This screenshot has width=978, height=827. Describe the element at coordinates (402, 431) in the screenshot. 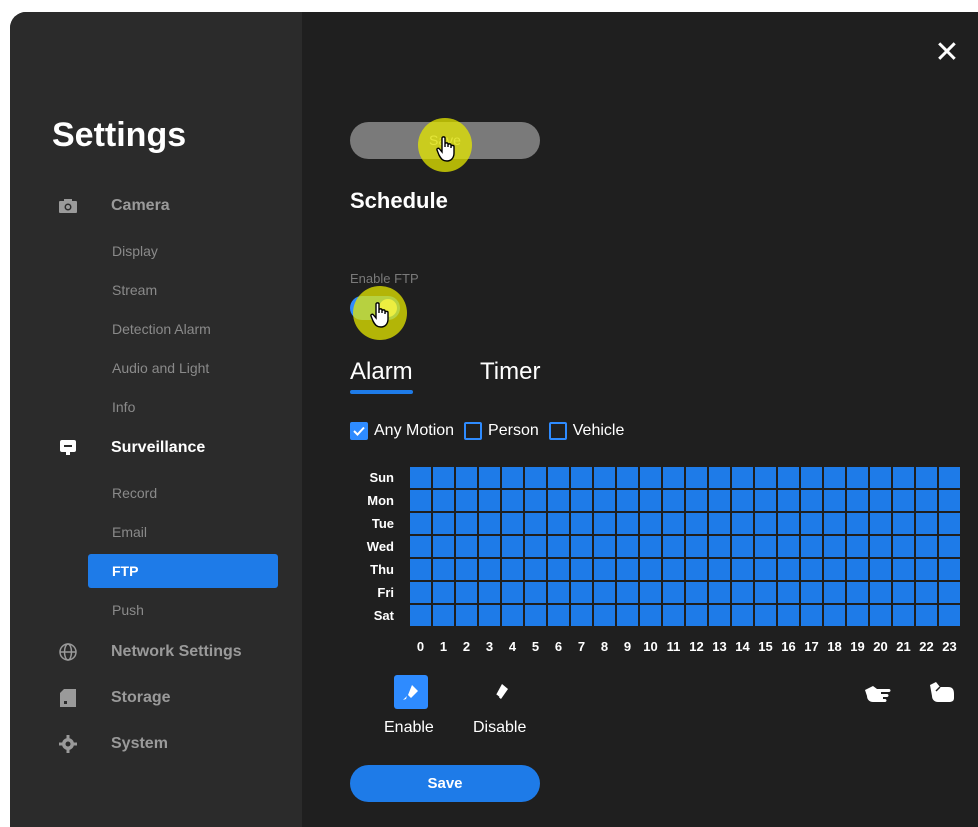

I see `any-motion-checkbox: Any Motion` at that location.